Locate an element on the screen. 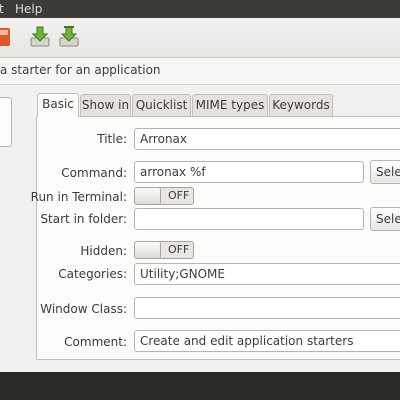  info-banner: a starter for an application is located at coordinates (200, 71).